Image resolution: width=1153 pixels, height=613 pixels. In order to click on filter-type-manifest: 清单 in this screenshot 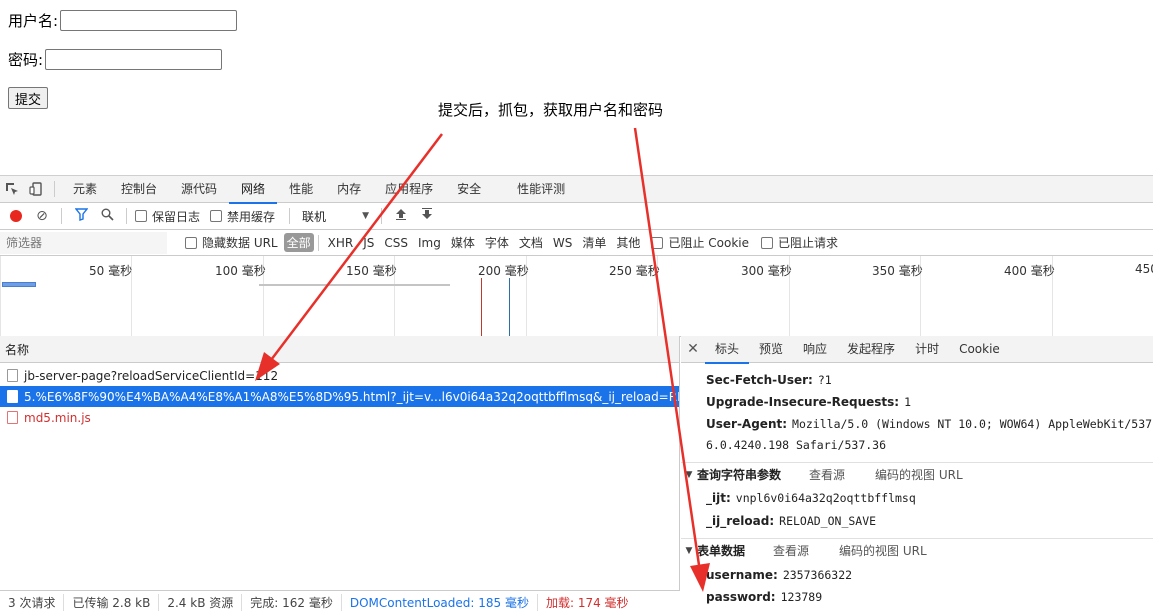, I will do `click(594, 242)`.